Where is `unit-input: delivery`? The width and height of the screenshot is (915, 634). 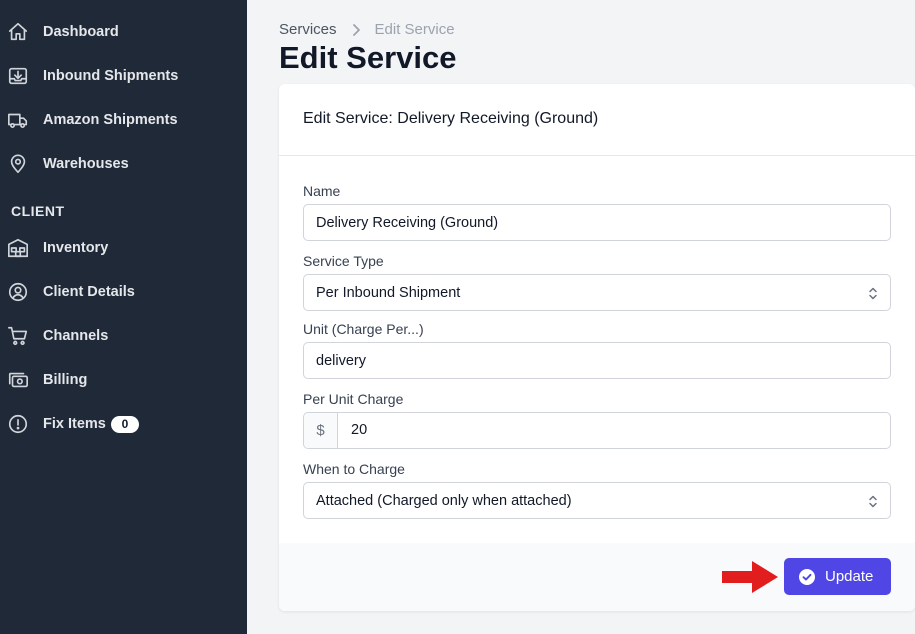
unit-input: delivery is located at coordinates (597, 360).